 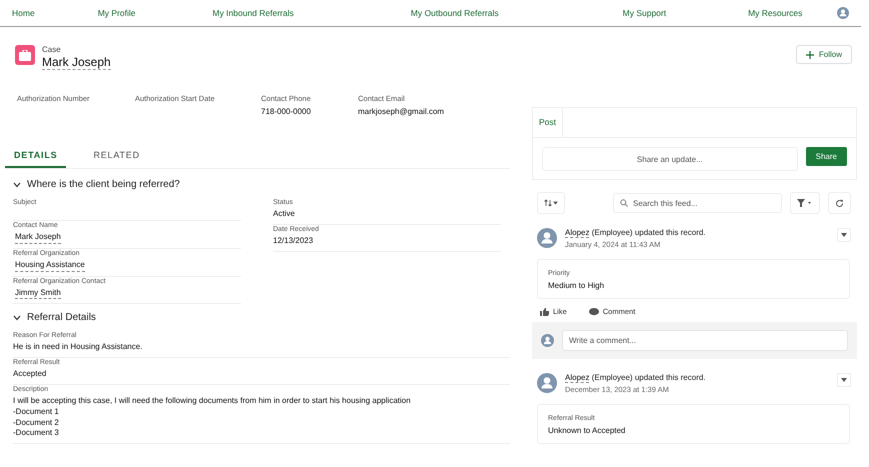 What do you see at coordinates (23, 13) in the screenshot?
I see `nav-link: Home` at bounding box center [23, 13].